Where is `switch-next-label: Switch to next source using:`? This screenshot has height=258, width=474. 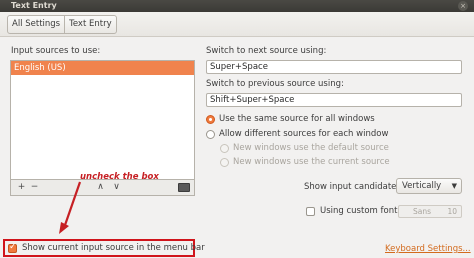
switch-next-label: Switch to next source using: is located at coordinates (266, 51).